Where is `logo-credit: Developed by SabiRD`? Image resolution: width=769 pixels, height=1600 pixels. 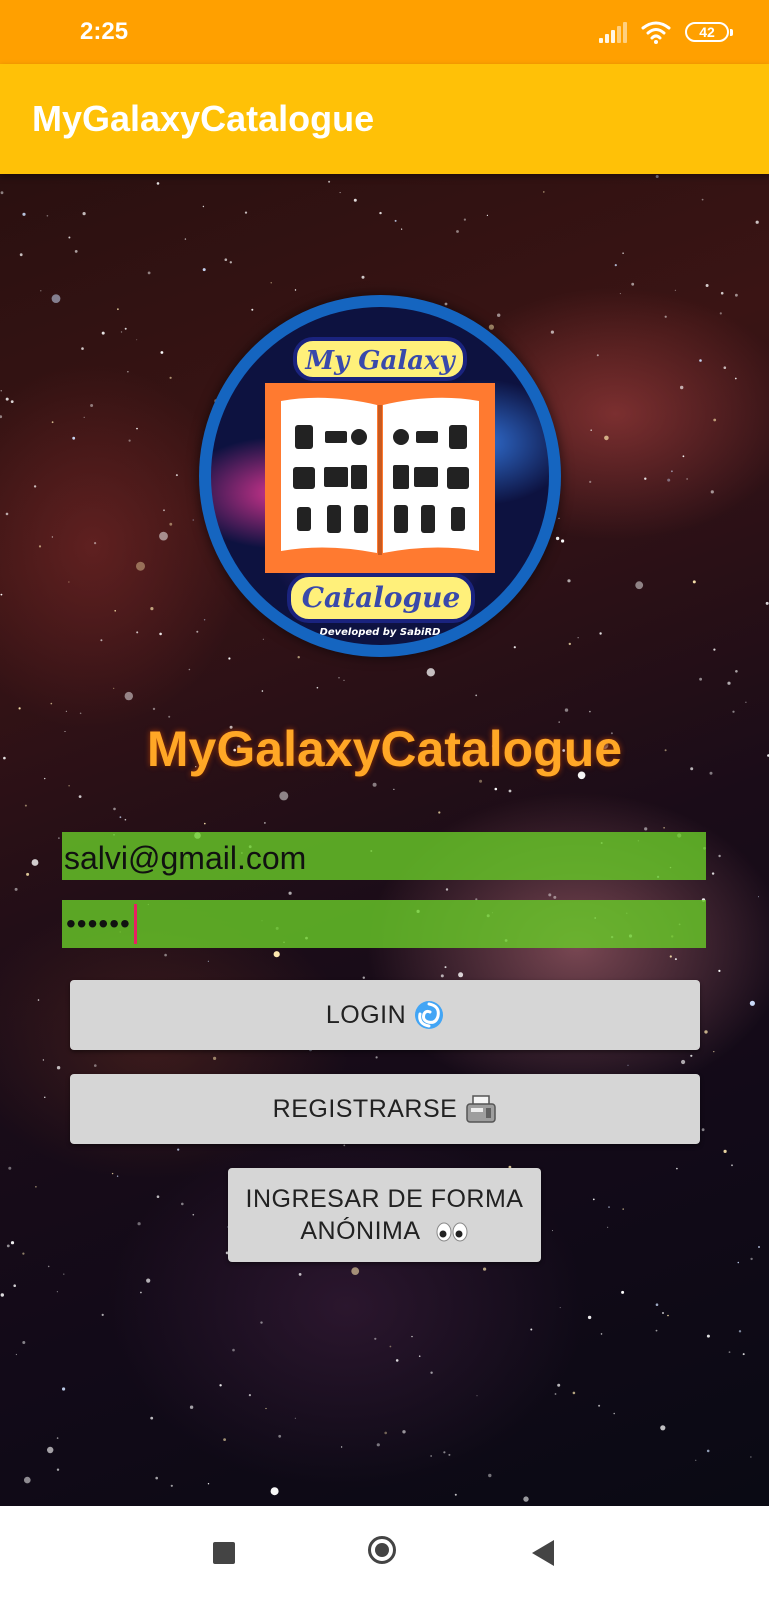
logo-credit: Developed by SabiRD is located at coordinates (380, 632).